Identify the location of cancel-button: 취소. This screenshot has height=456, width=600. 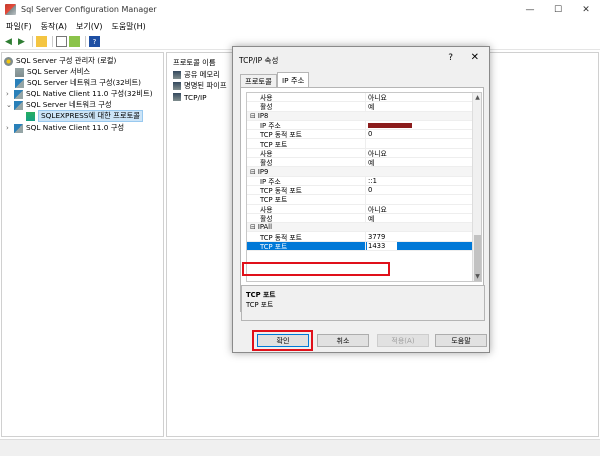
(343, 340).